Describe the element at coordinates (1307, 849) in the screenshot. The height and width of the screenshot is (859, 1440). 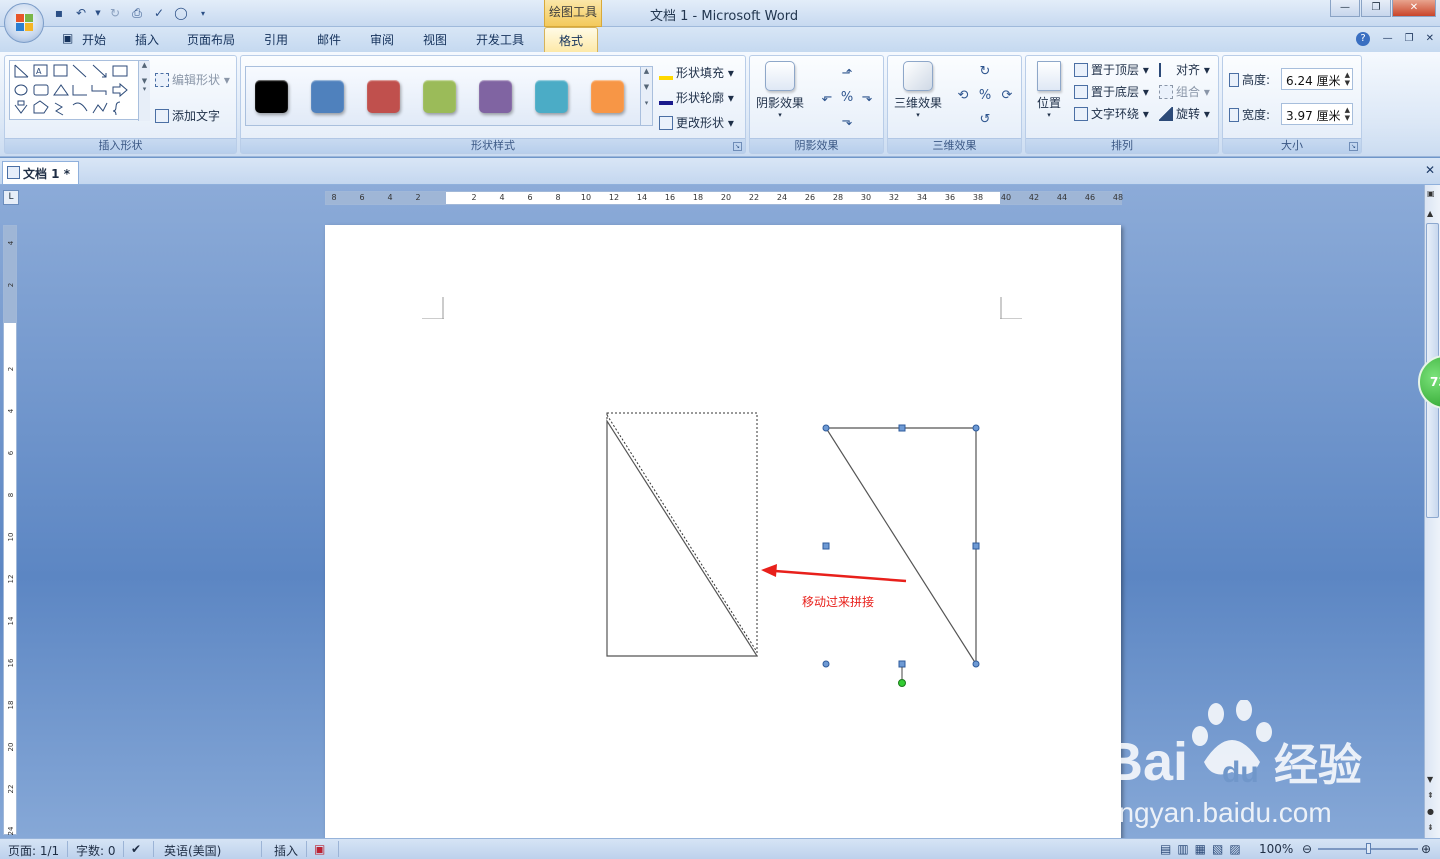
I see `zoom-out-icon: ⊖` at that location.